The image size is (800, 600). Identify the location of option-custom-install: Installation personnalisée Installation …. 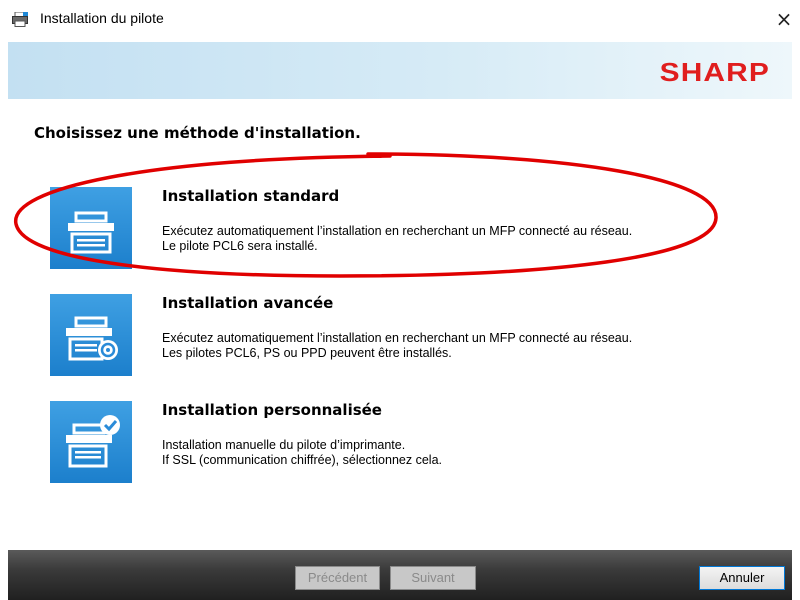
(400, 446).